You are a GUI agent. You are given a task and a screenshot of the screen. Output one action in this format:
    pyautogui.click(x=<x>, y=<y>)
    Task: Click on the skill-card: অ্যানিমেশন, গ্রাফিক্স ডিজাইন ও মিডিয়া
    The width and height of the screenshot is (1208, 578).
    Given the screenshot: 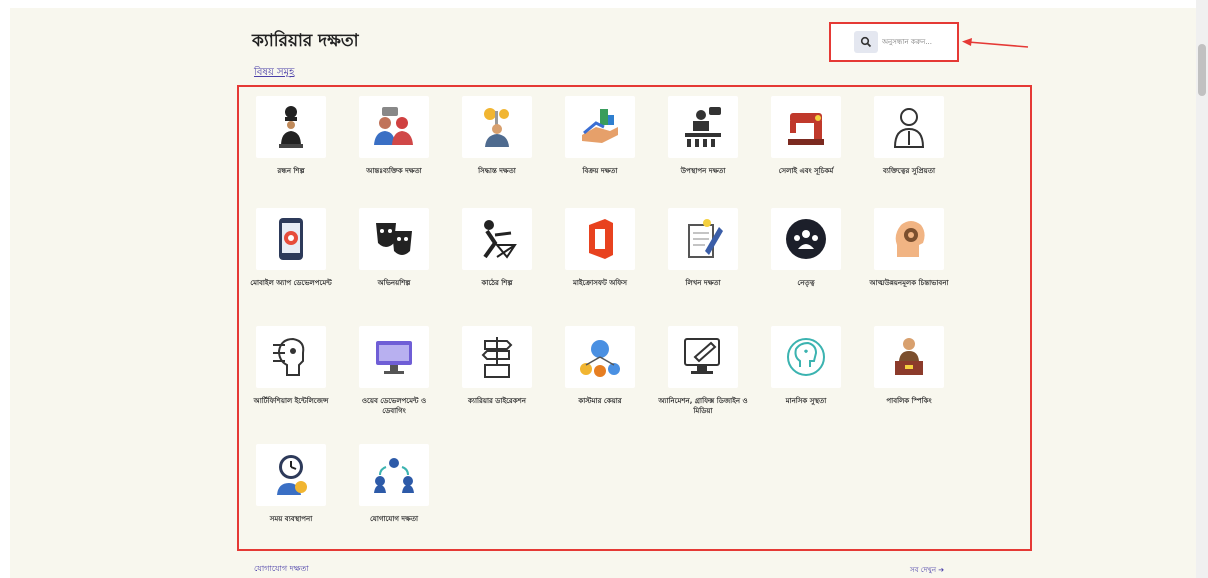 What is the action you would take?
    pyautogui.click(x=703, y=371)
    